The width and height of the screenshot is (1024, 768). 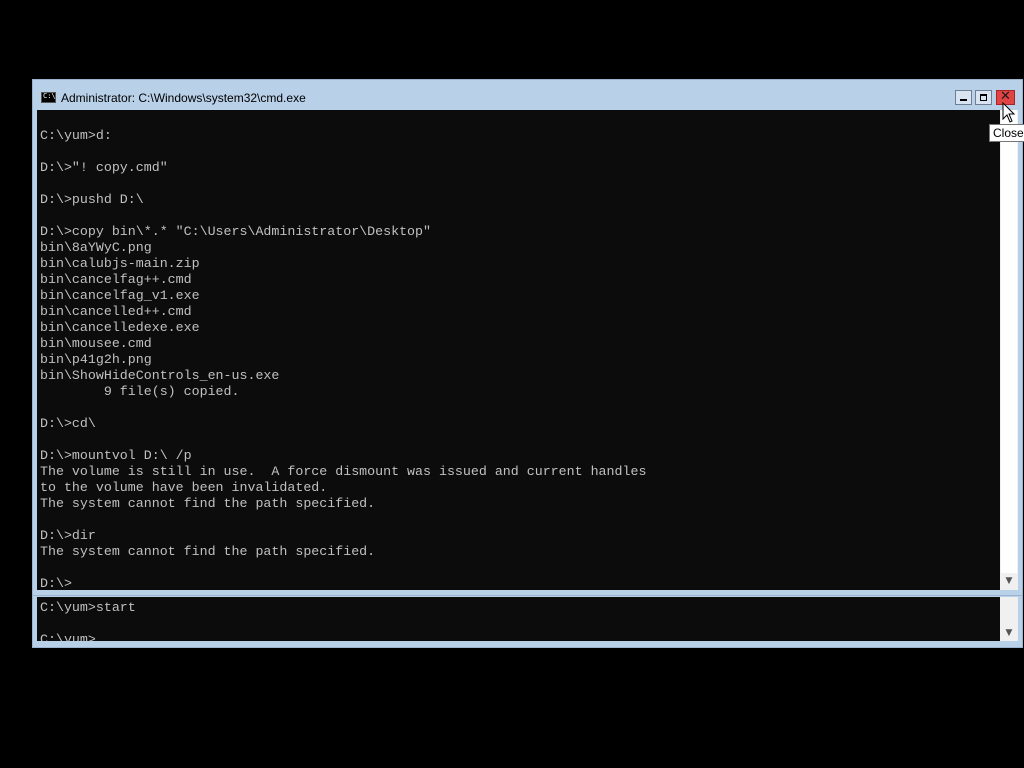 I want to click on close-tooltip: Close, so click(x=1006, y=133).